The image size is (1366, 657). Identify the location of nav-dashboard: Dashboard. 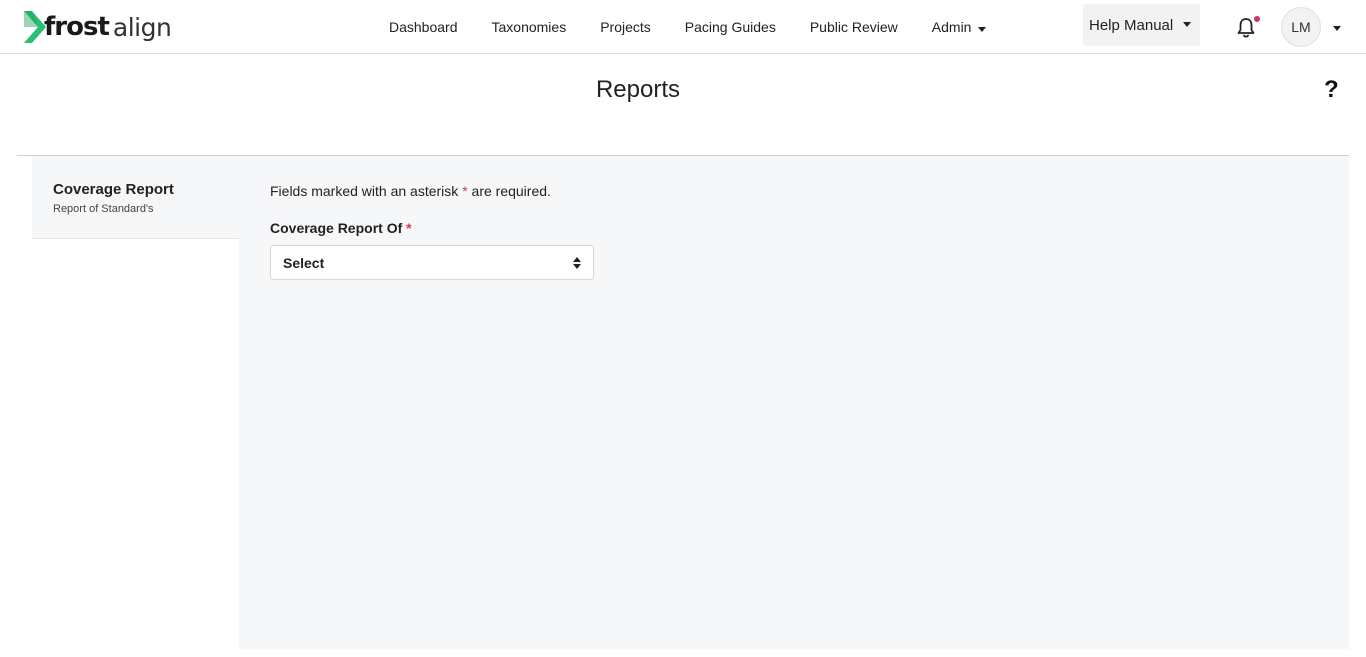
(423, 27).